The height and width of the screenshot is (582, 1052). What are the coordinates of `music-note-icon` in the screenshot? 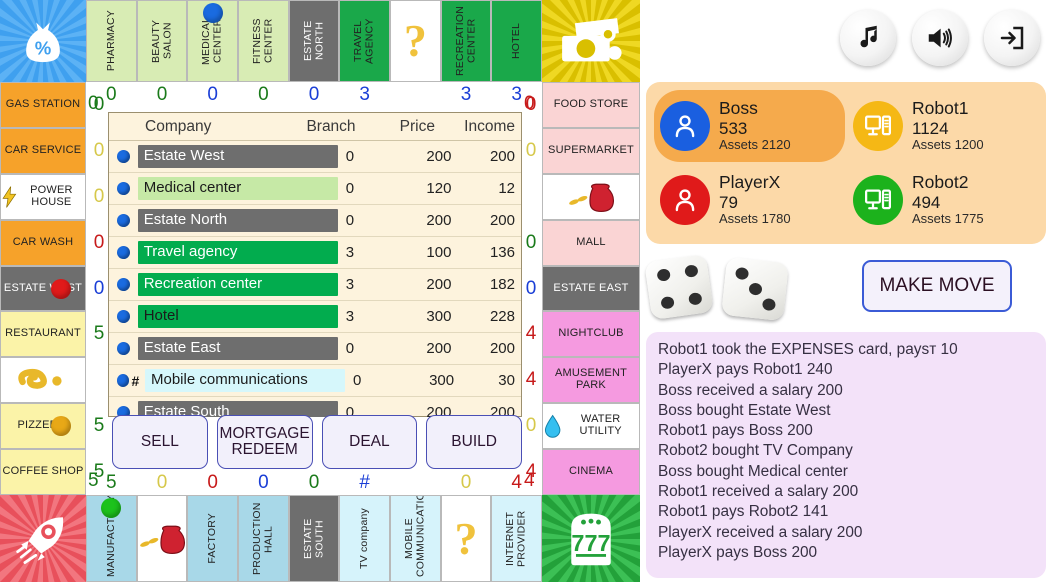 It's located at (868, 36).